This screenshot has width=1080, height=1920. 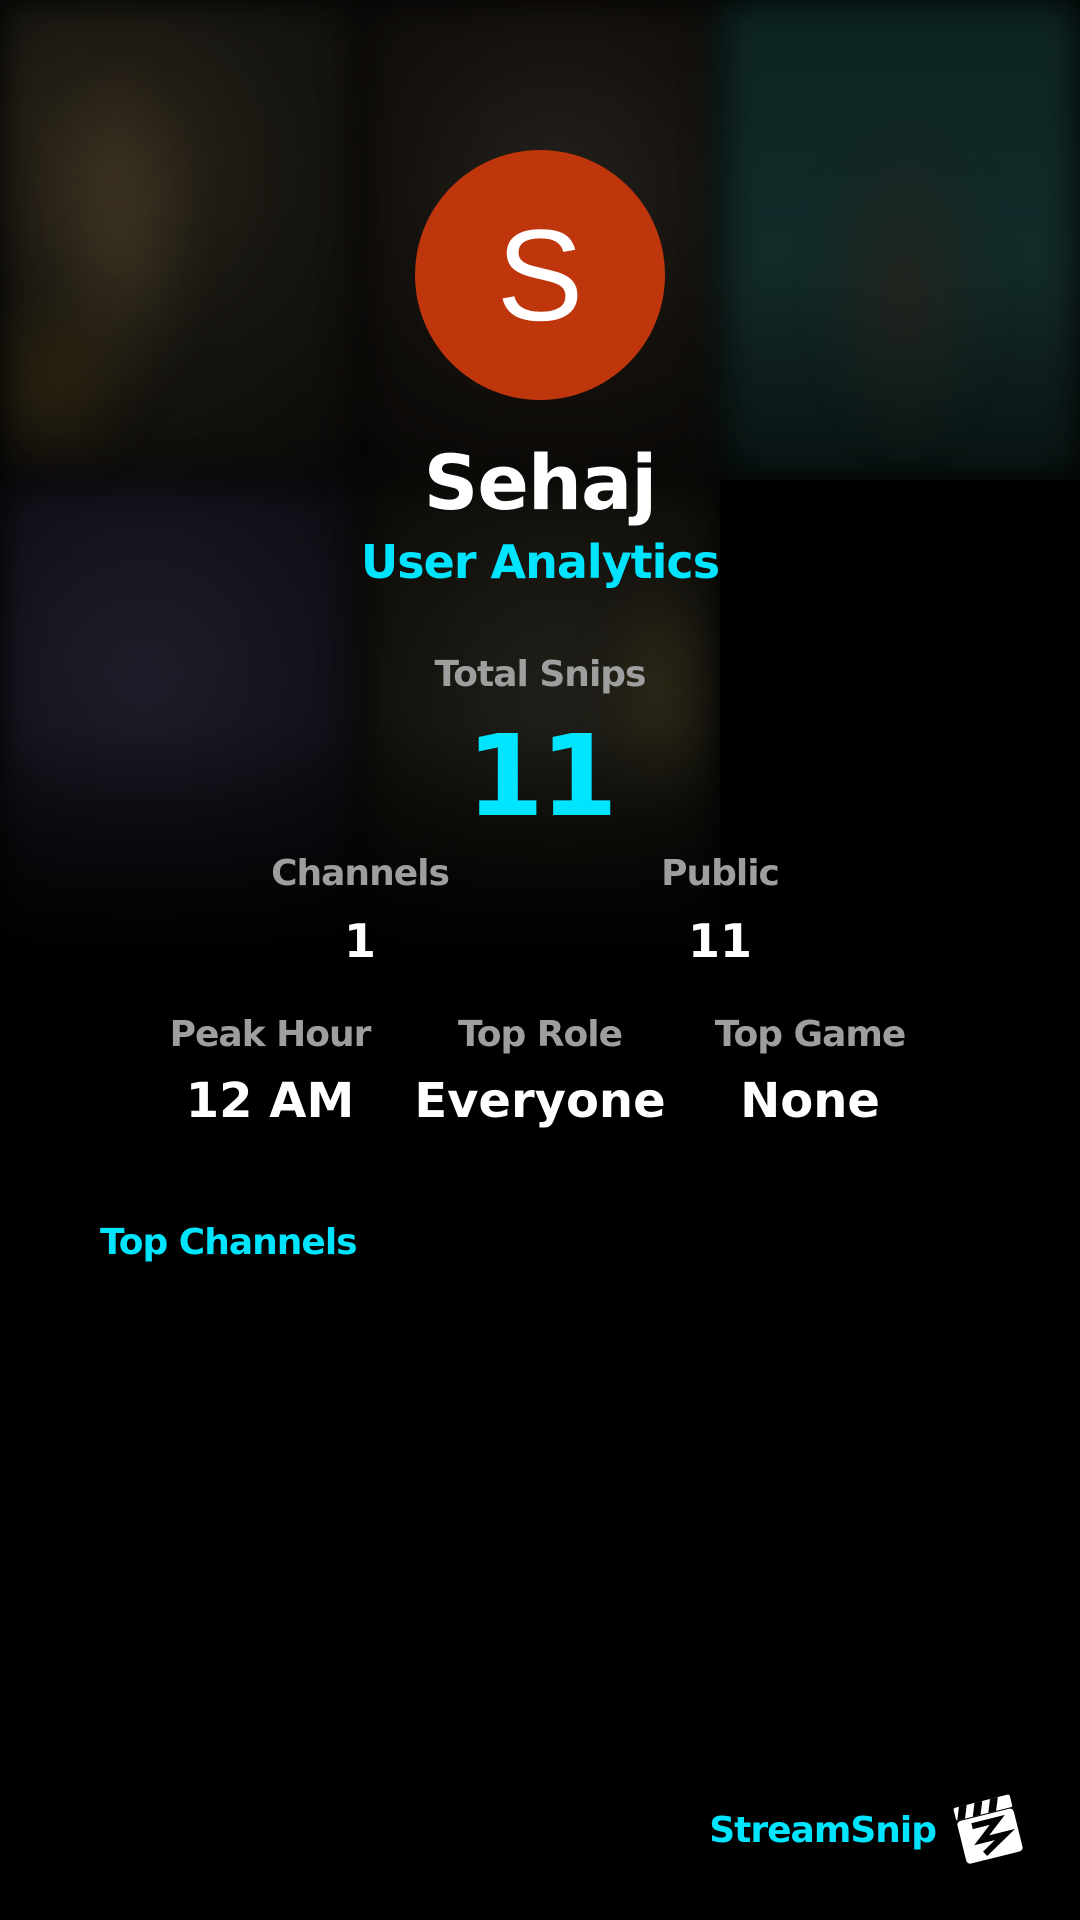 What do you see at coordinates (810, 1071) in the screenshot?
I see `stat-top-game: Top Game None` at bounding box center [810, 1071].